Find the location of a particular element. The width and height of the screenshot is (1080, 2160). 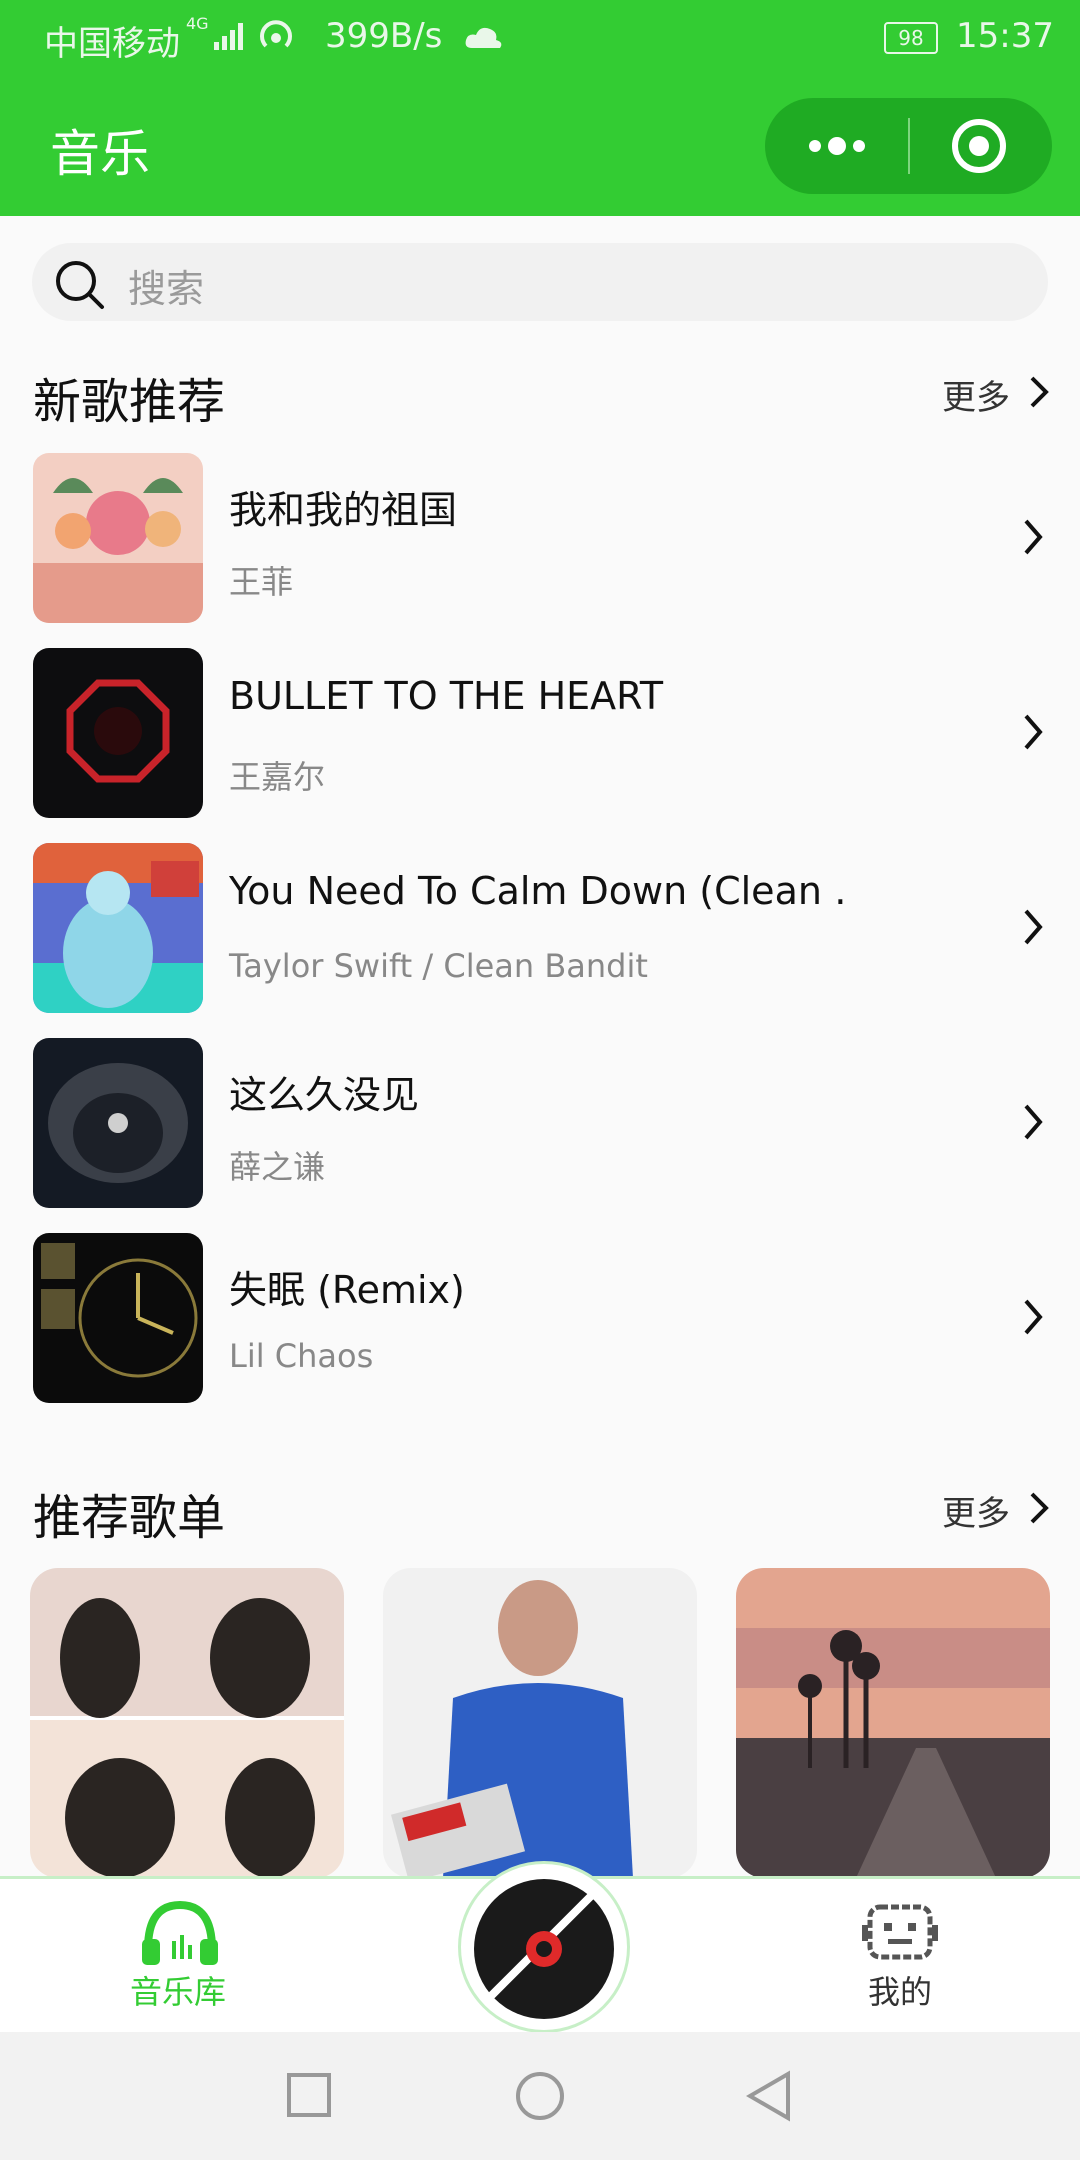

system-nav-bar is located at coordinates (540, 2096).